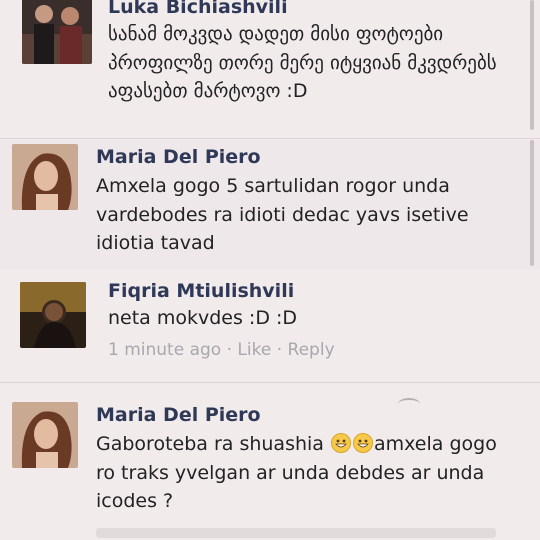 The height and width of the screenshot is (540, 540). Describe the element at coordinates (296, 533) in the screenshot. I see `cut-off-meta` at that location.